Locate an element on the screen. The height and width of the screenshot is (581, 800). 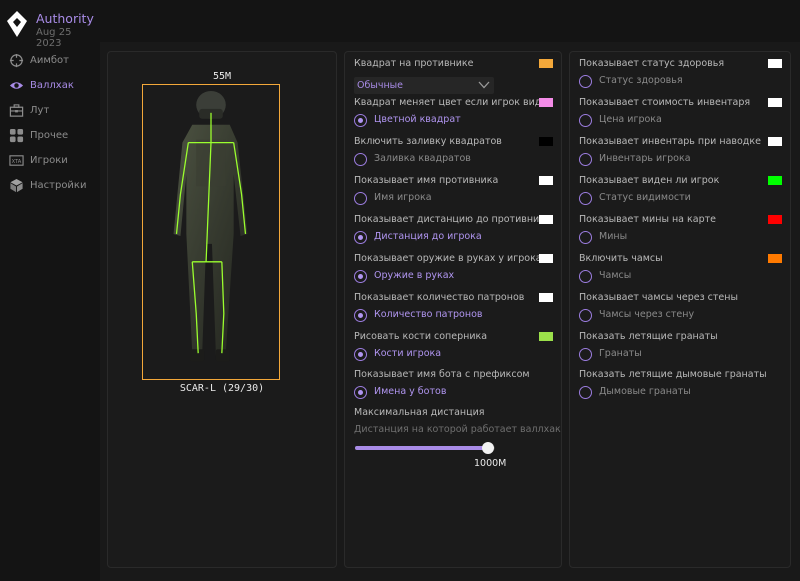
option-chams: Включить чамсы Чамсы is located at coordinates (680, 271).